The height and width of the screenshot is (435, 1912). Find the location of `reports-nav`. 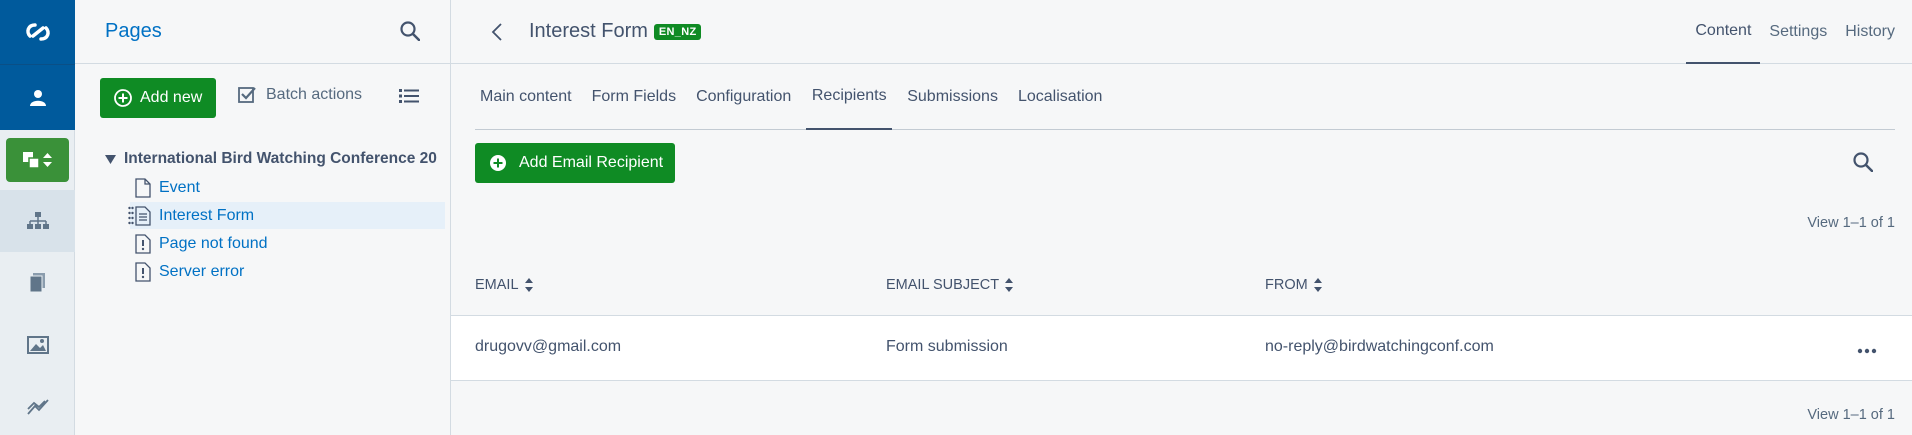

reports-nav is located at coordinates (37, 405).